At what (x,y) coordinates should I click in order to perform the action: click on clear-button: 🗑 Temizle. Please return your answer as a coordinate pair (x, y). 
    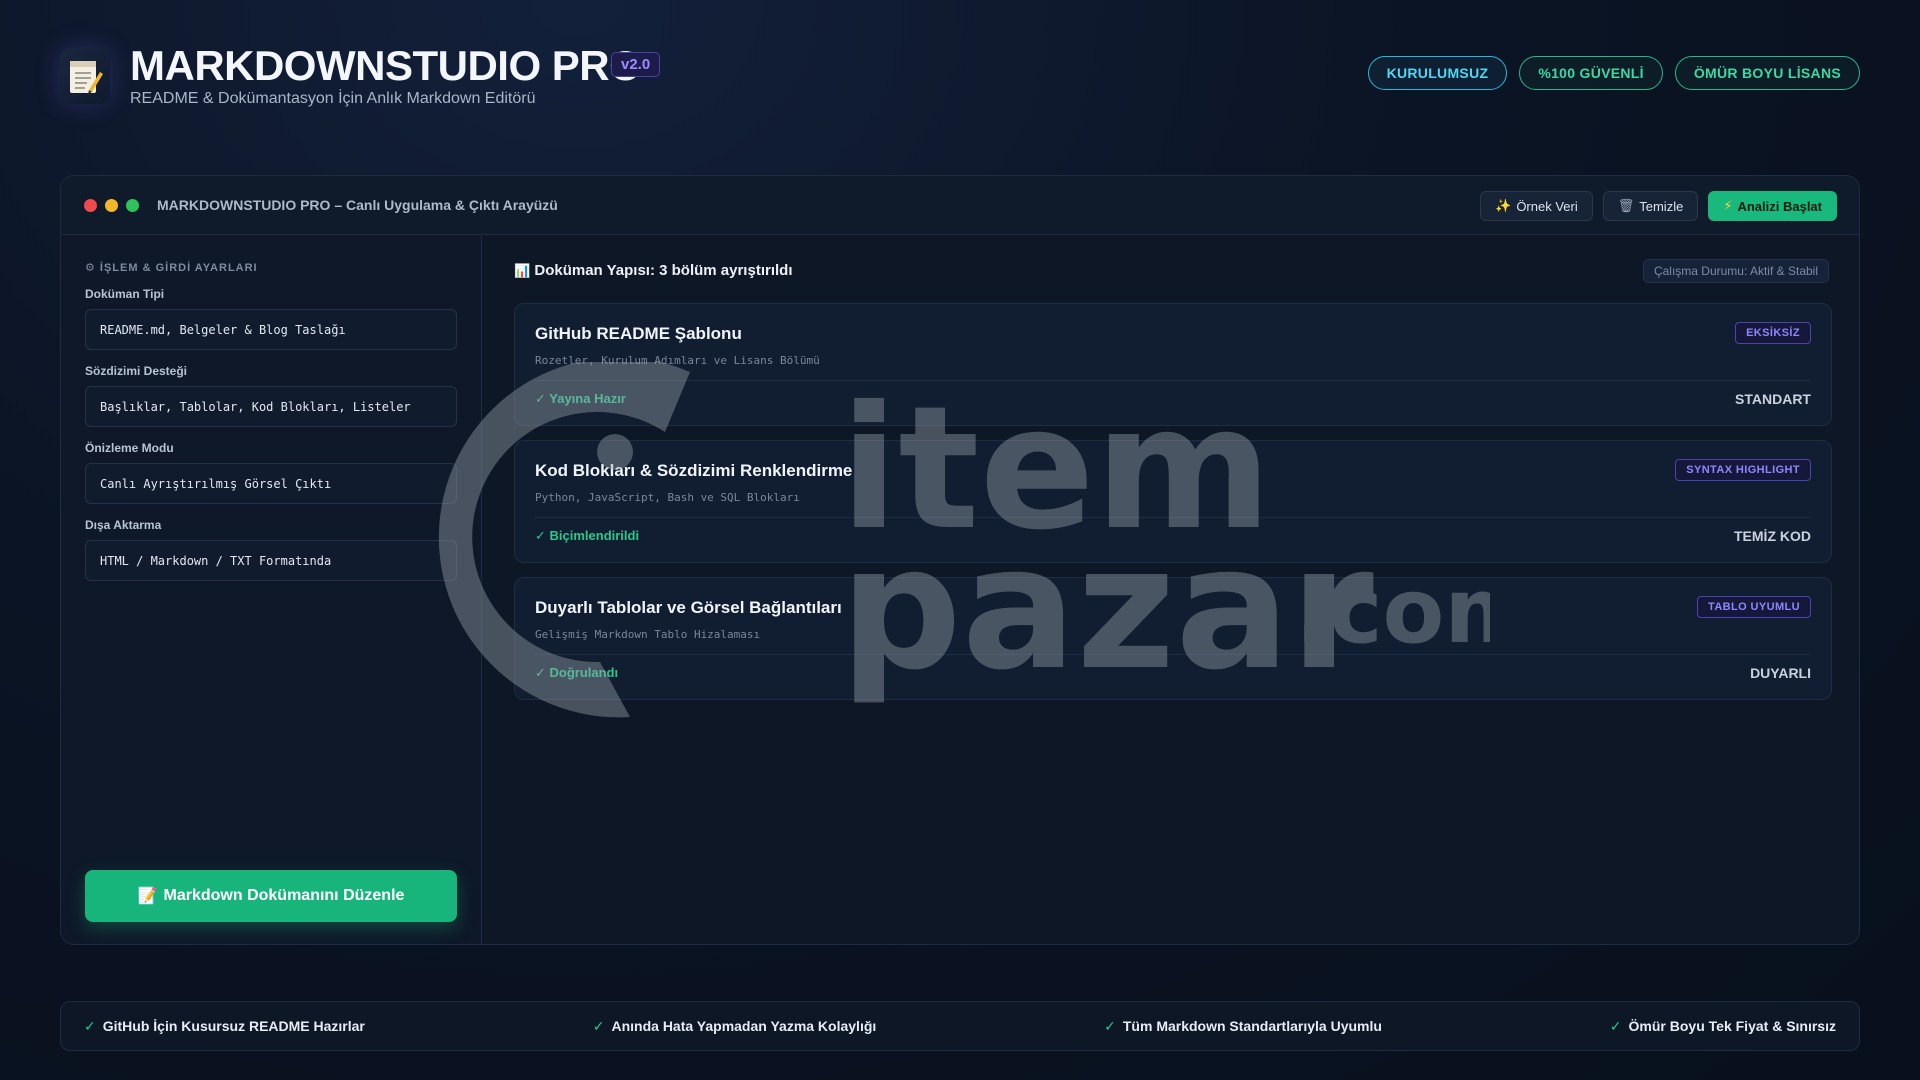
    Looking at the image, I should click on (1650, 206).